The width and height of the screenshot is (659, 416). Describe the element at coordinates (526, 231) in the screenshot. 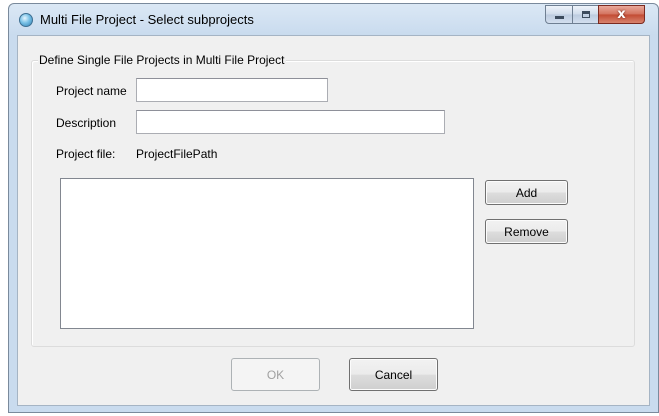

I see `remove-button: Remove` at that location.